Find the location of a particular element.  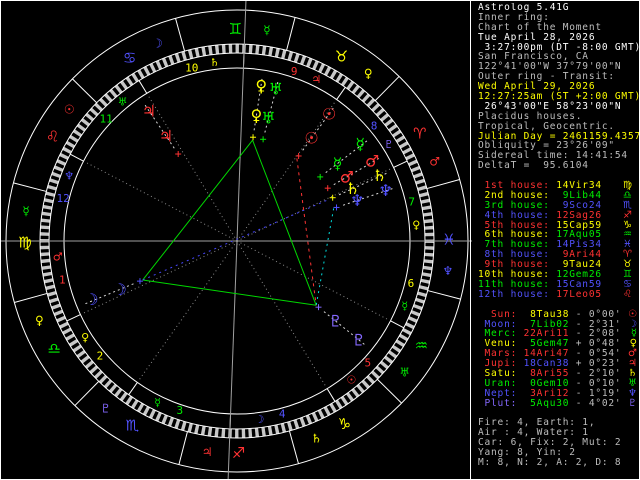

sign-glyph-aries: ♈ is located at coordinates (419, 134).